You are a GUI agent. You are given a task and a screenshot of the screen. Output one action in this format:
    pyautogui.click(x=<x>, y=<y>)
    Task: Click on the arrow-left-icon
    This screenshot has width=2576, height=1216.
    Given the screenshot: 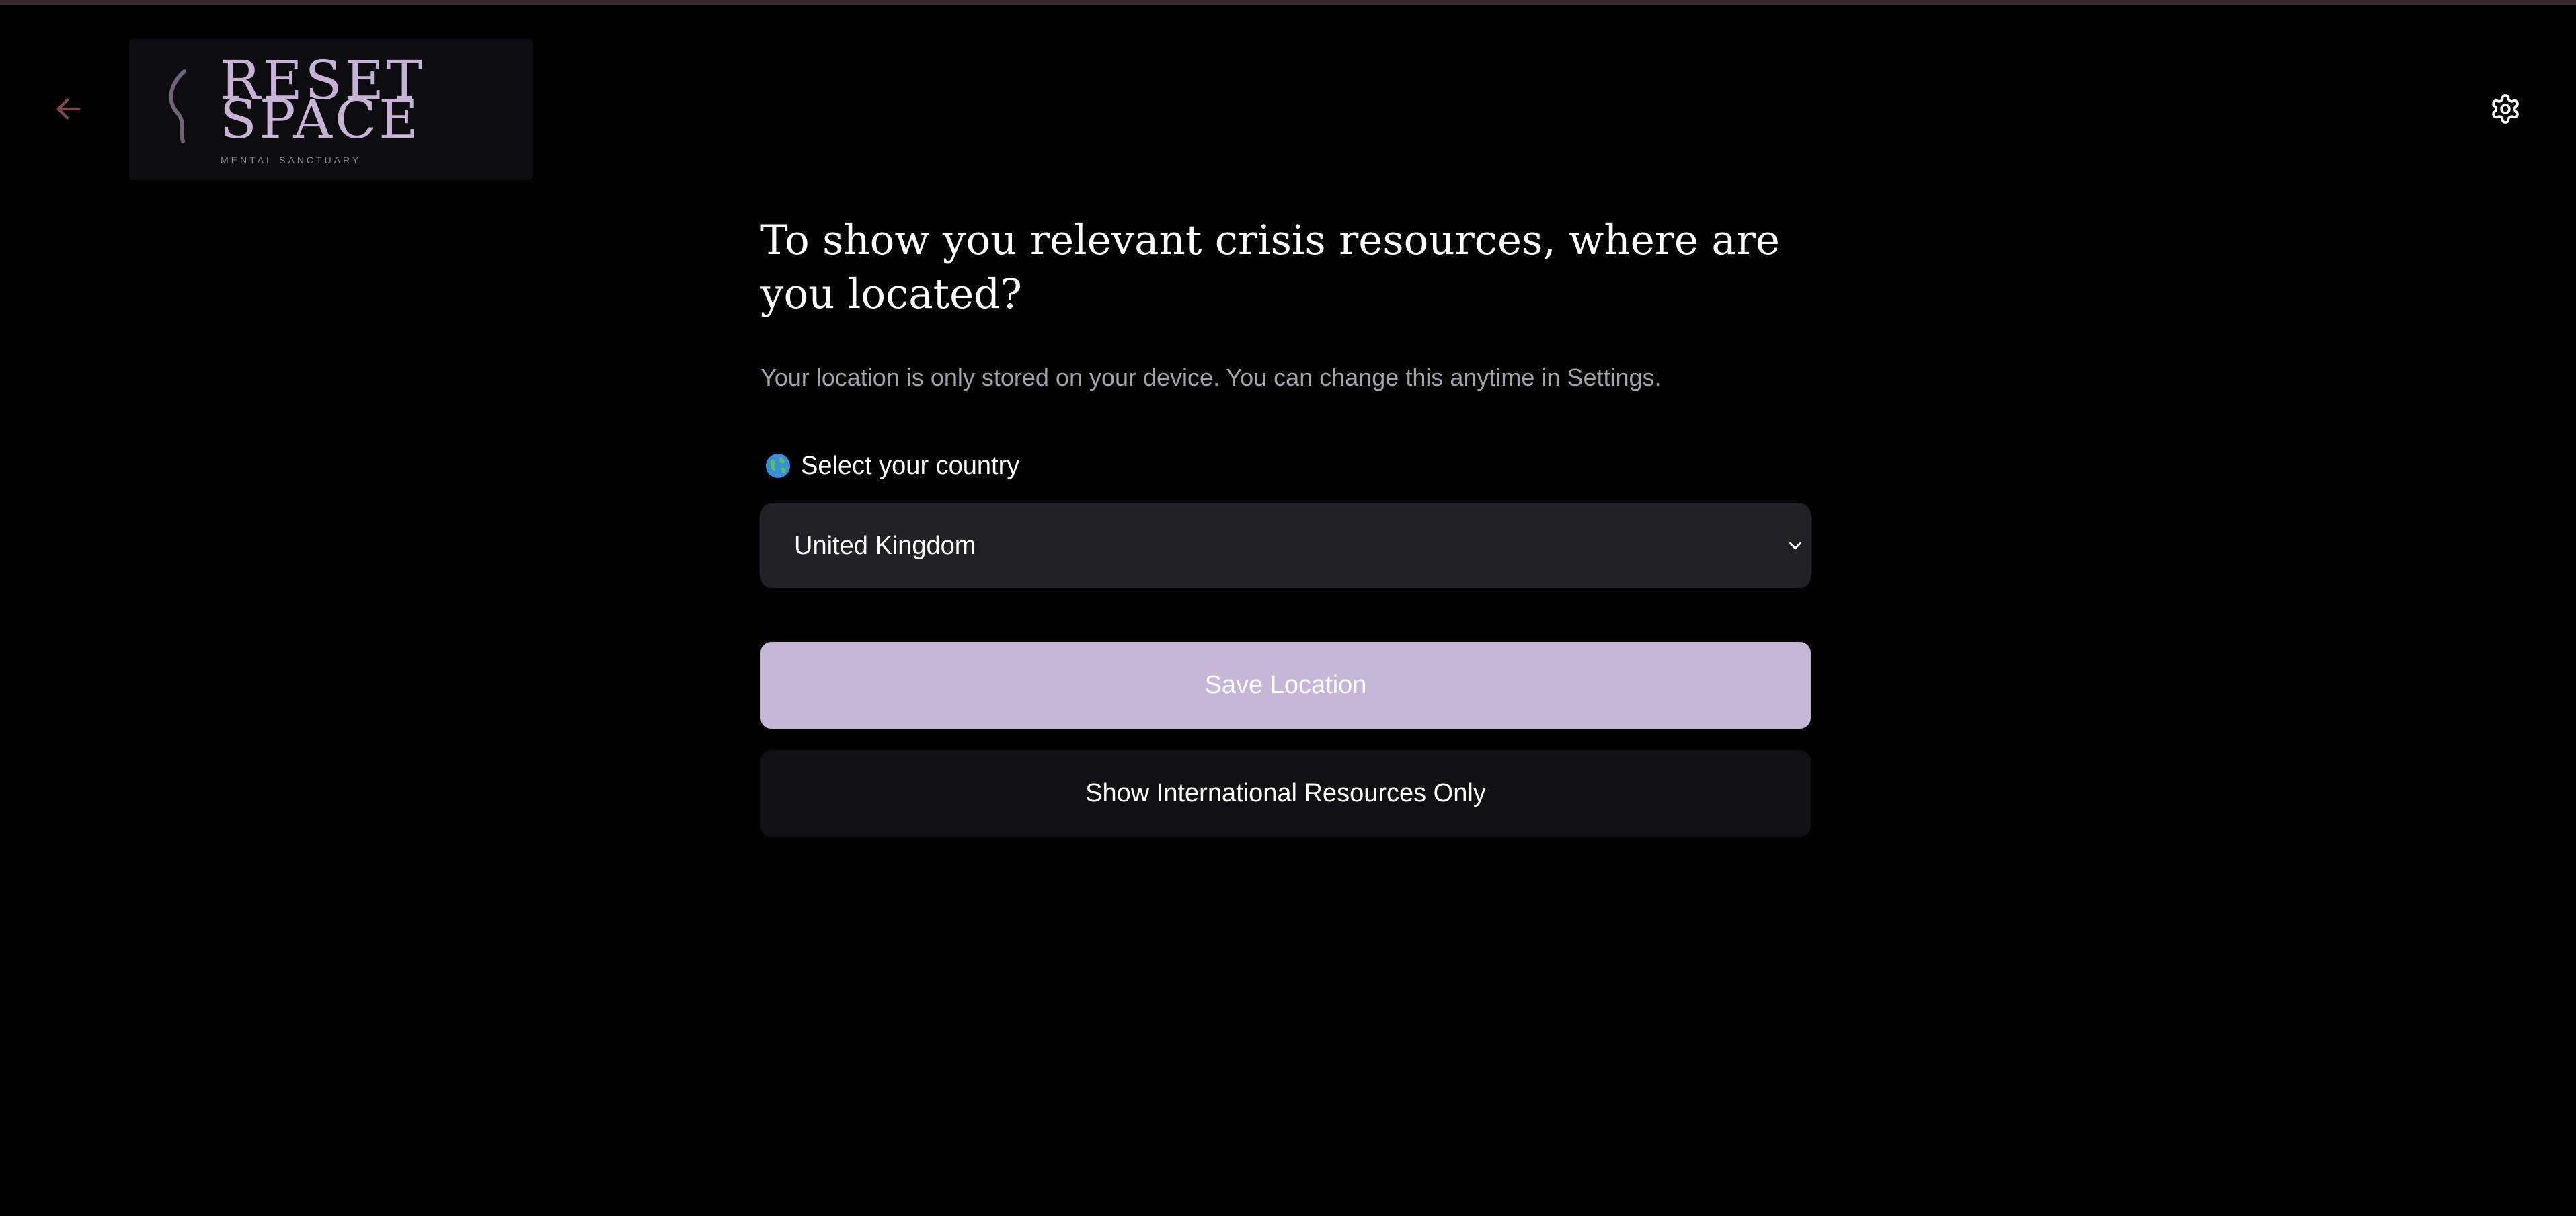 What is the action you would take?
    pyautogui.click(x=69, y=109)
    